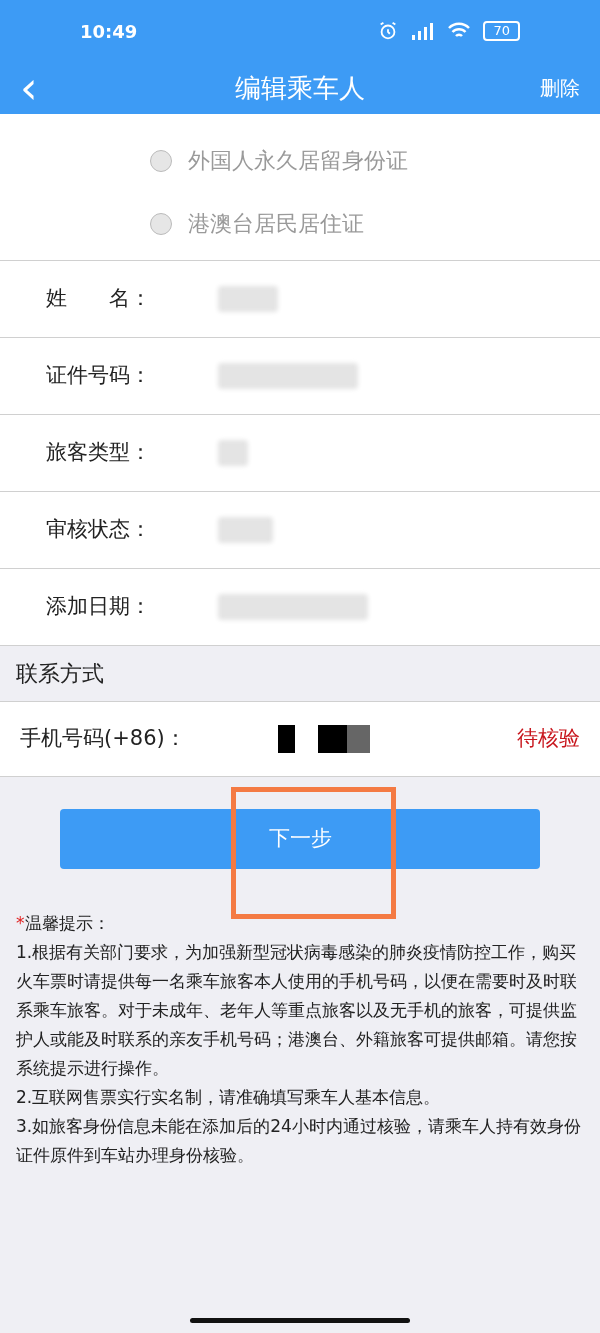 This screenshot has width=600, height=1333. I want to click on signal-icon, so click(423, 31).